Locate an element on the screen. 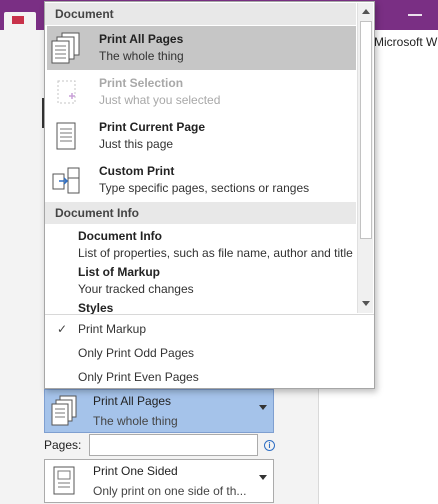 The height and width of the screenshot is (504, 438). option-print-markup: ✓ Print Markup is located at coordinates (209, 329).